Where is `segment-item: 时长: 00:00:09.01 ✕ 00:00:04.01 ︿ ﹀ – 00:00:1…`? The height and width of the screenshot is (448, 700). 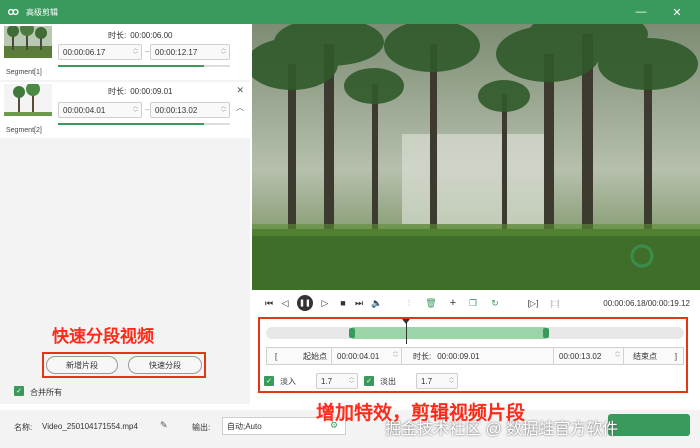
segment-item: 时长: 00:00:09.01 ✕ 00:00:04.01 ︿ ﹀ – 00:00:1… is located at coordinates (125, 110).